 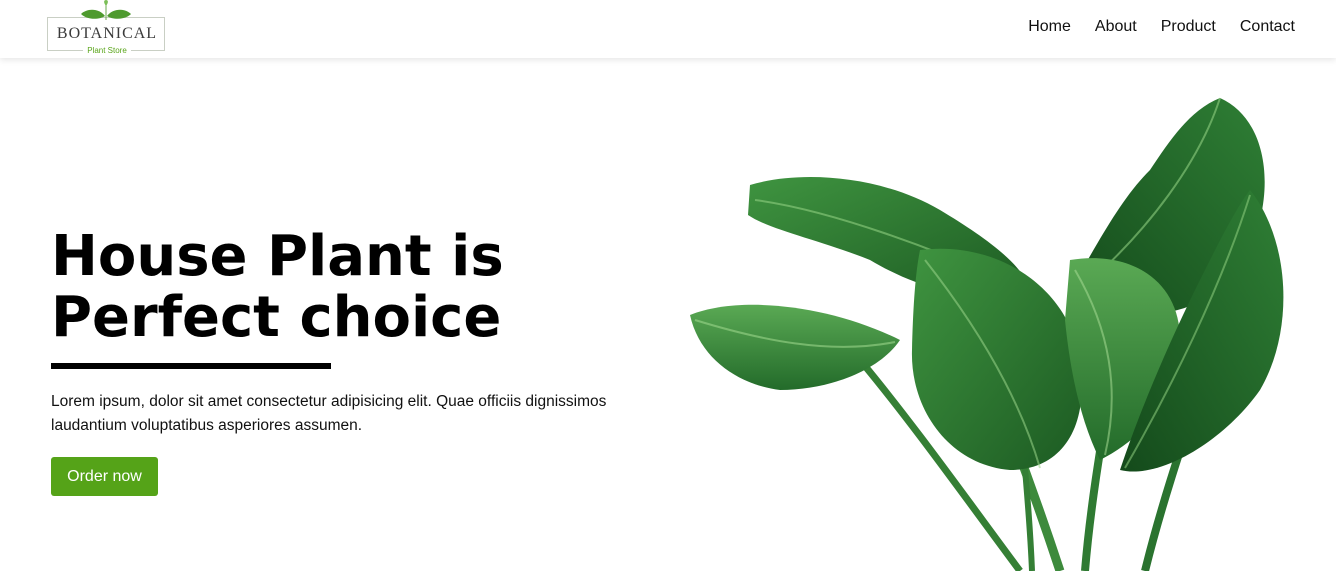 I want to click on nav-home-link: Home, so click(x=1049, y=27).